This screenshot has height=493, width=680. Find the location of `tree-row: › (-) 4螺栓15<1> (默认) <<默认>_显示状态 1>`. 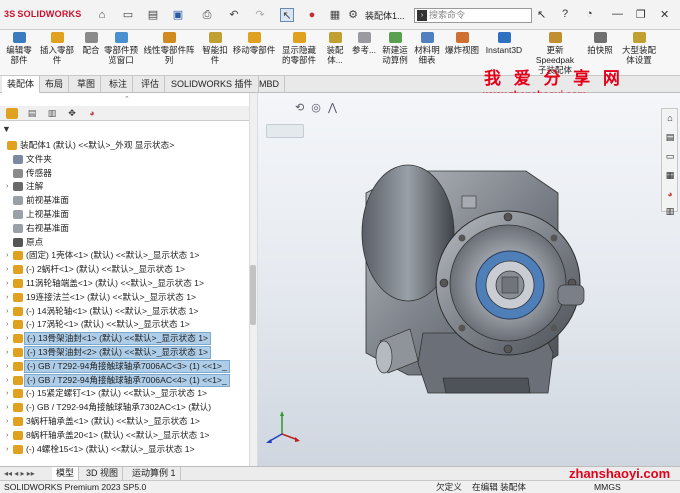

tree-row: › (-) 4螺栓15<1> (默认) <<默认>_显示状态 1> is located at coordinates (125, 449).